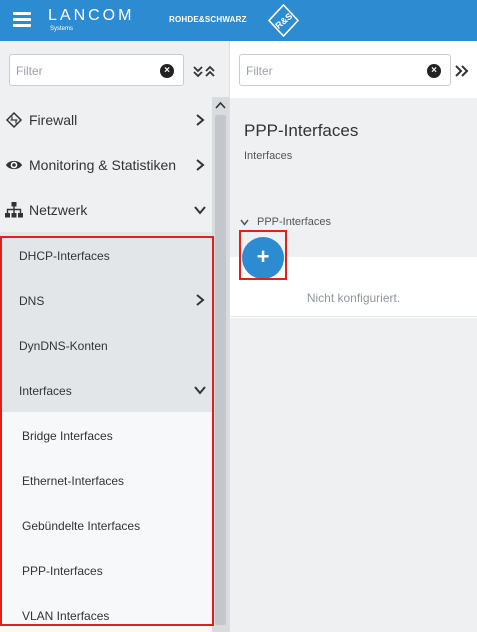 Image resolution: width=477 pixels, height=632 pixels. I want to click on nav-item-dns: DNS, so click(106, 299).